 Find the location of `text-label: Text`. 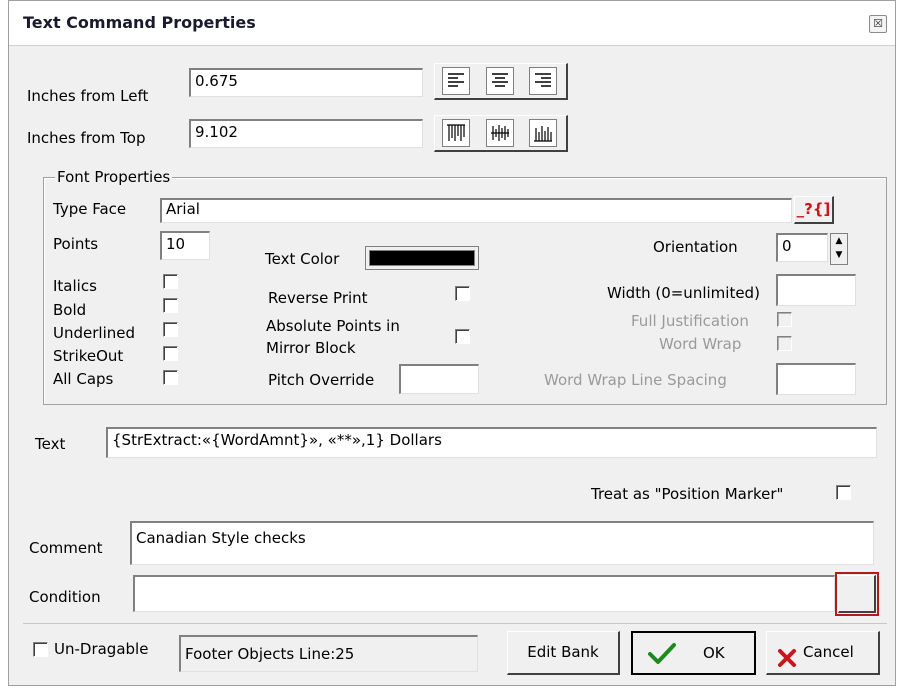

text-label: Text is located at coordinates (50, 444).